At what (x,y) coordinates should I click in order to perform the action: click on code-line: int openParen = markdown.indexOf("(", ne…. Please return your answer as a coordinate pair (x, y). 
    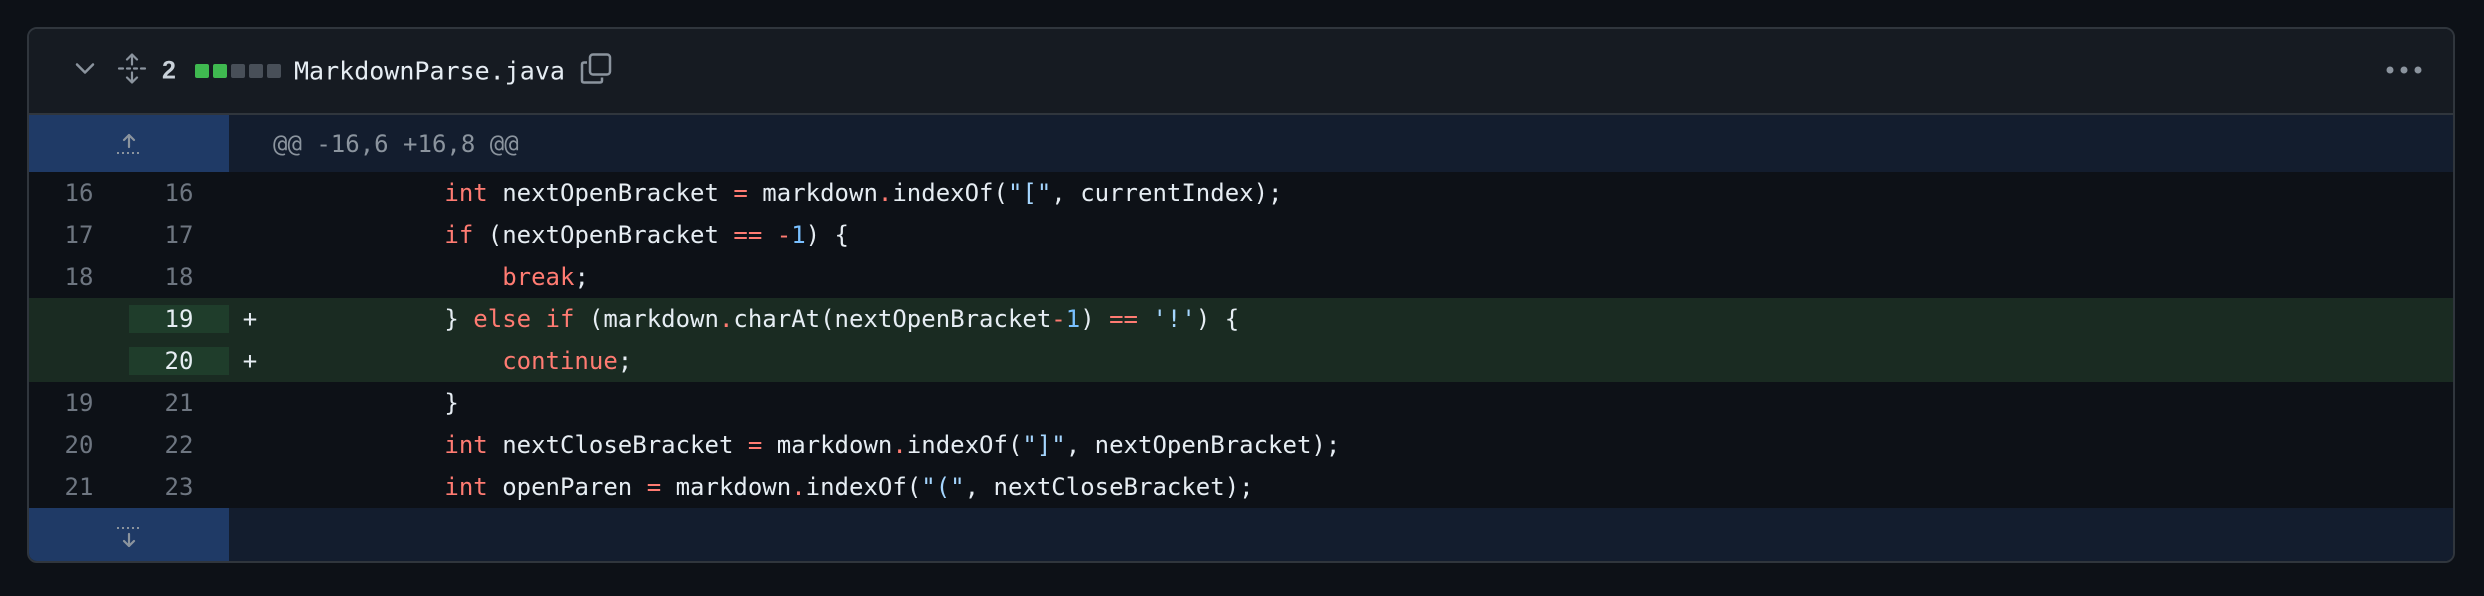
    Looking at the image, I should click on (849, 487).